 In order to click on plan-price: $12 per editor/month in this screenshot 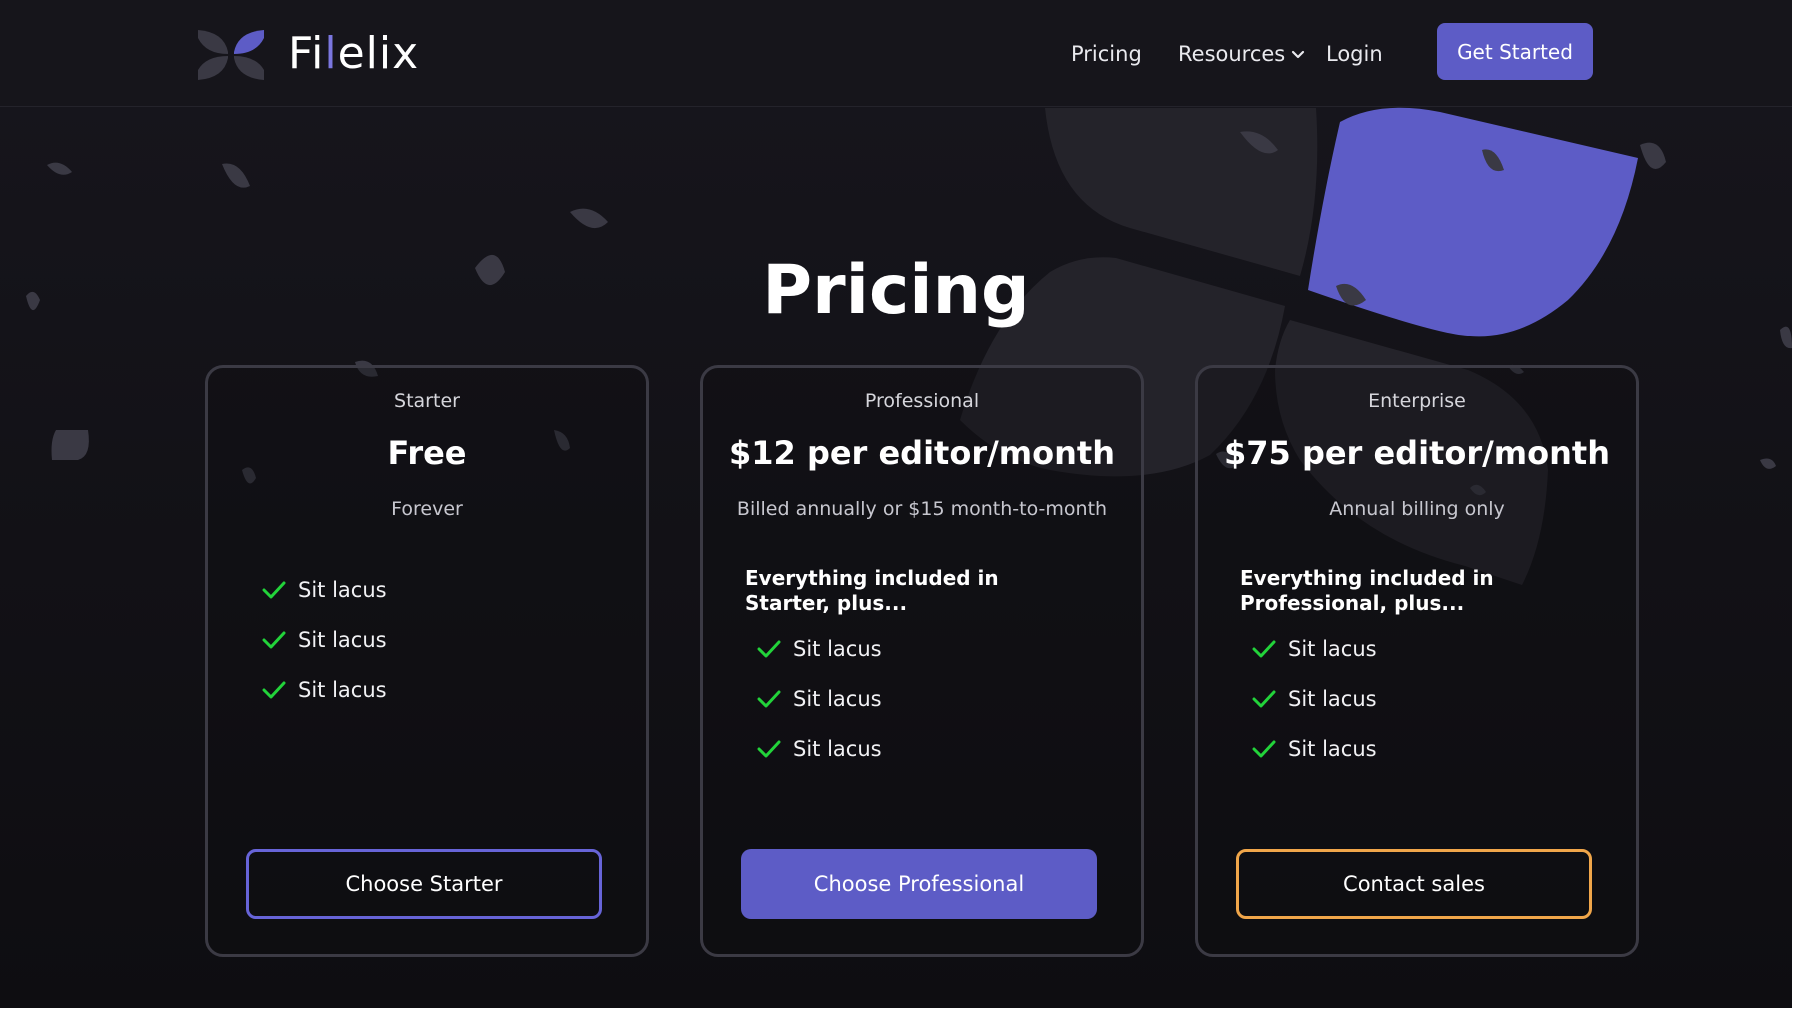, I will do `click(922, 453)`.